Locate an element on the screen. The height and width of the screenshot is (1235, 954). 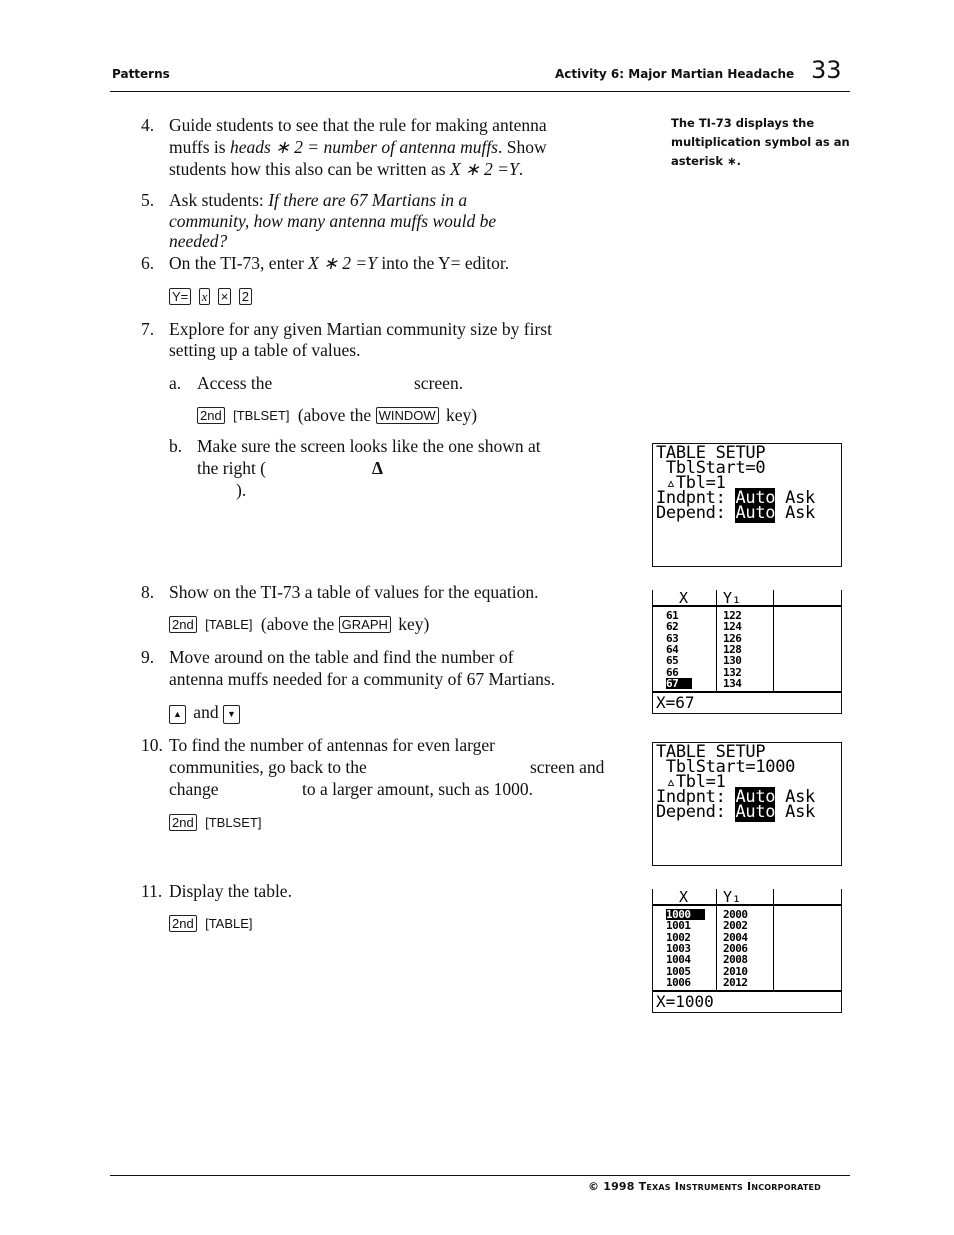
question-italic: needed? is located at coordinates (198, 241).